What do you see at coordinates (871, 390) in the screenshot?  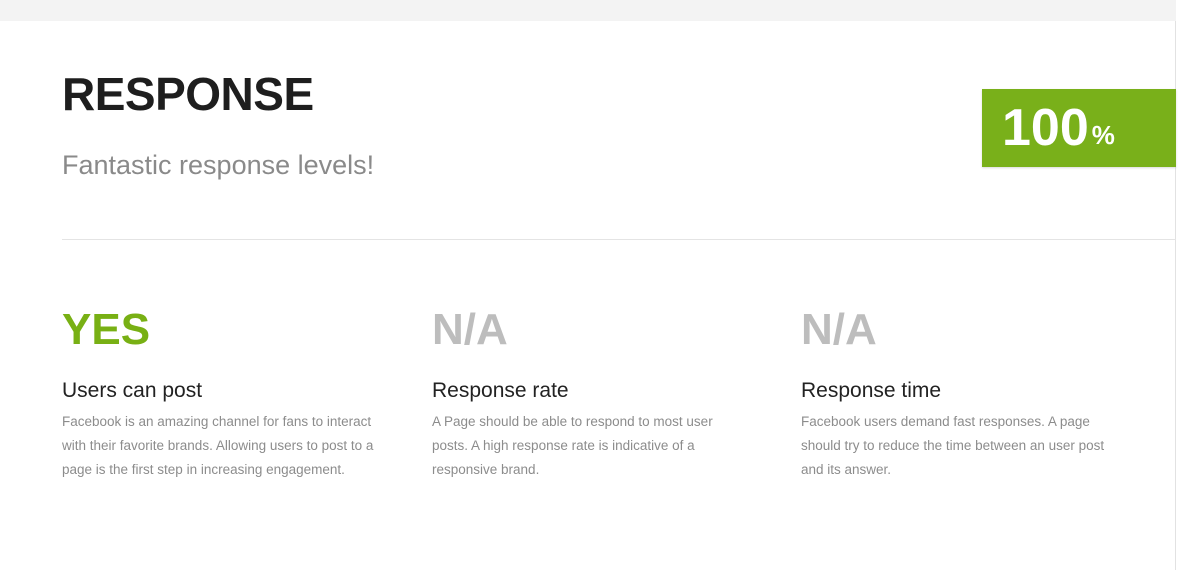 I see `metric-label: Response time` at bounding box center [871, 390].